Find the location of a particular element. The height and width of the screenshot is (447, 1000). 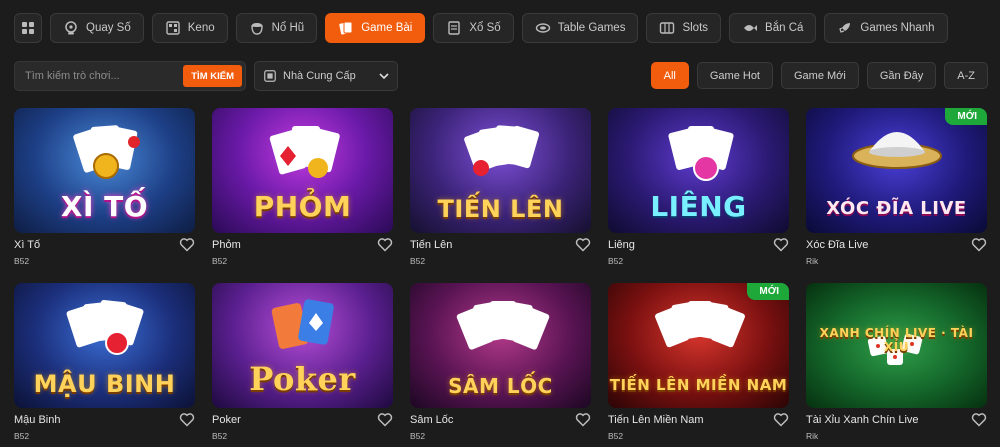

search-box: TÌM KIẾM is located at coordinates (130, 76).